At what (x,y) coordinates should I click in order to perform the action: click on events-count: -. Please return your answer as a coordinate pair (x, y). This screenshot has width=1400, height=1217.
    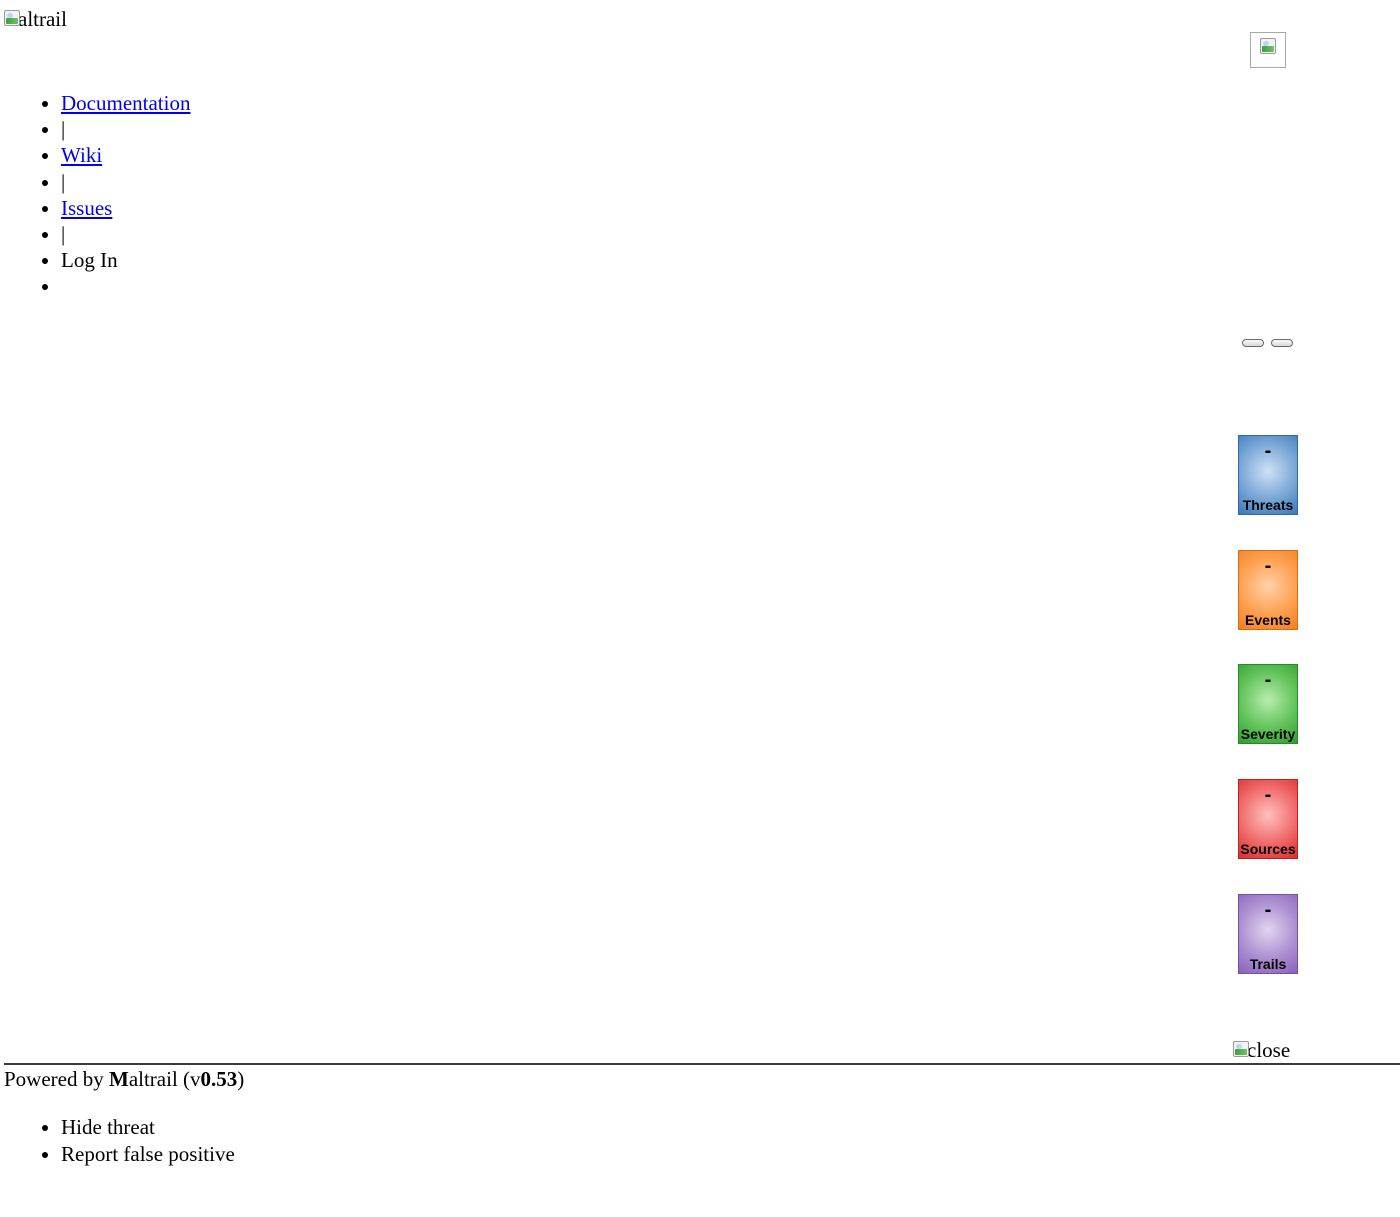
    Looking at the image, I should click on (1268, 566).